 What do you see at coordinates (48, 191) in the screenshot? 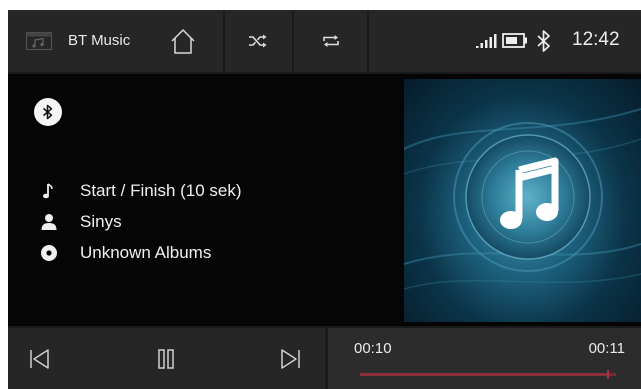
I see `music-note-icon` at bounding box center [48, 191].